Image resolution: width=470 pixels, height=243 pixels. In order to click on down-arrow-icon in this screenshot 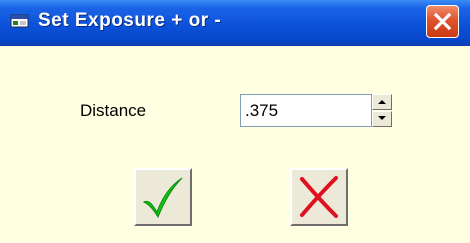, I will do `click(382, 118)`.